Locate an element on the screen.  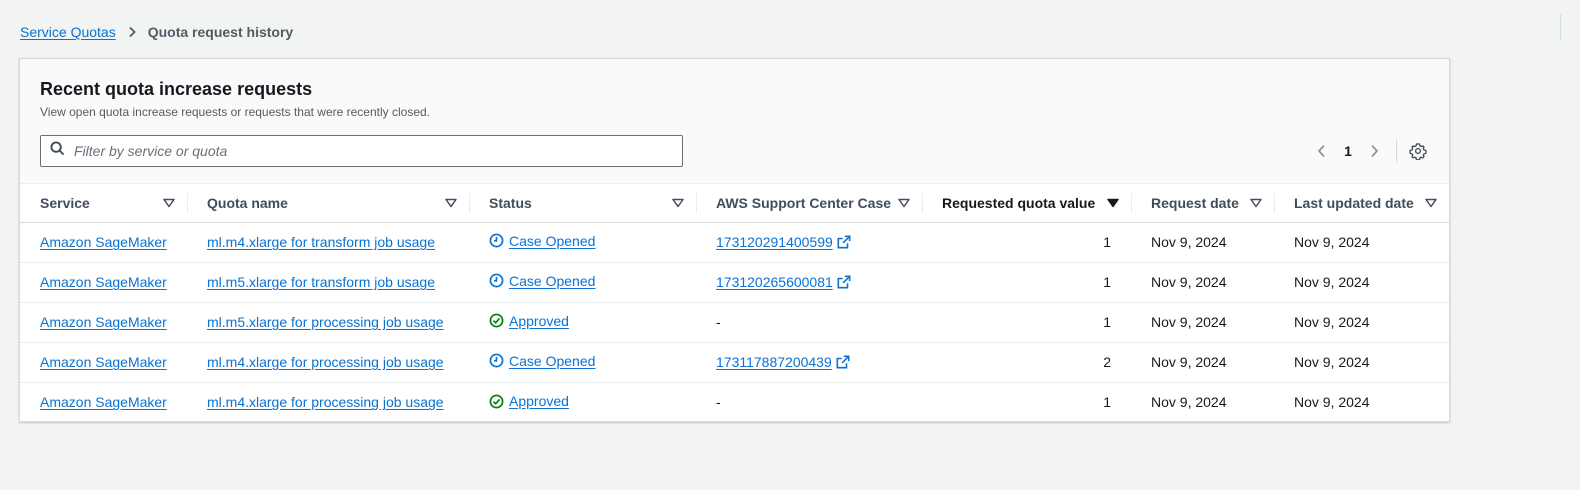
quota-name-link: ml.m5.xlarge for transform job usage is located at coordinates (321, 282).